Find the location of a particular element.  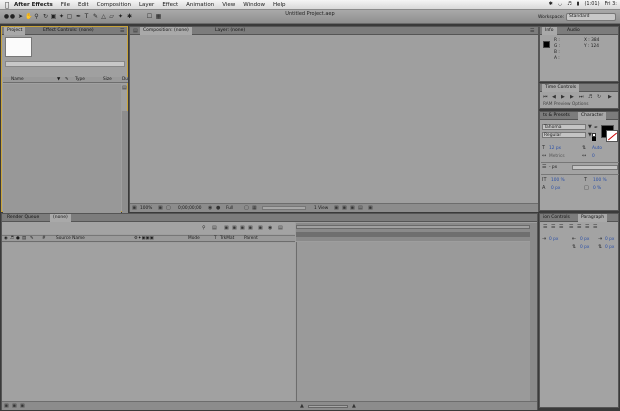

font-style-select: Regular is located at coordinates (564, 135).